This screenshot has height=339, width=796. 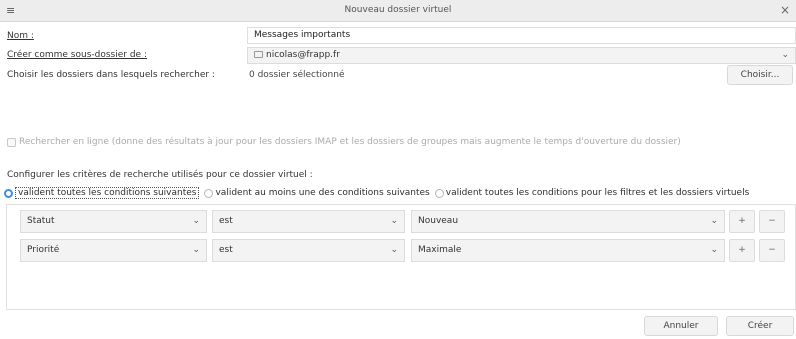 I want to click on parent-folder-value: nicolas@frapp.fr, so click(x=303, y=55).